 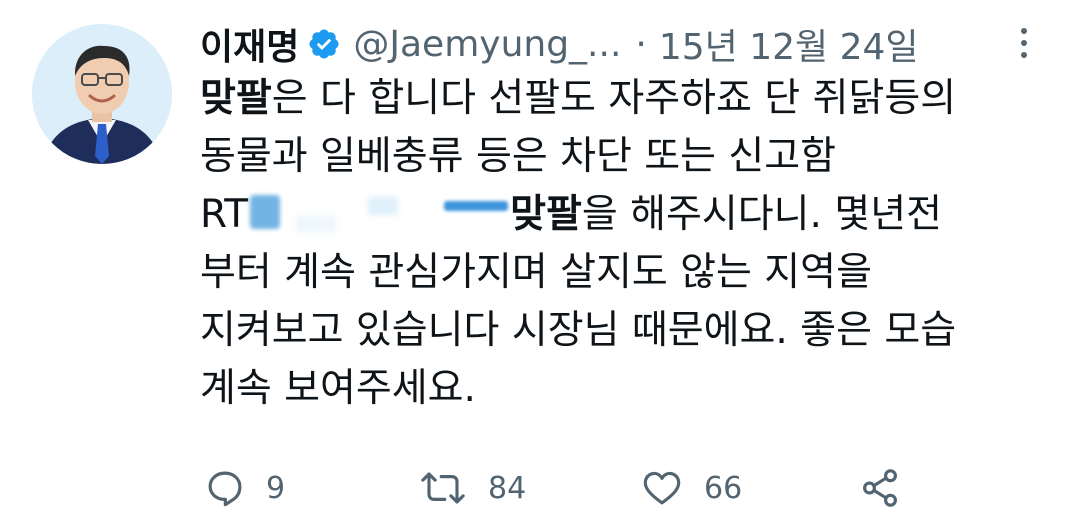 What do you see at coordinates (249, 44) in the screenshot?
I see `author-name: 이재명` at bounding box center [249, 44].